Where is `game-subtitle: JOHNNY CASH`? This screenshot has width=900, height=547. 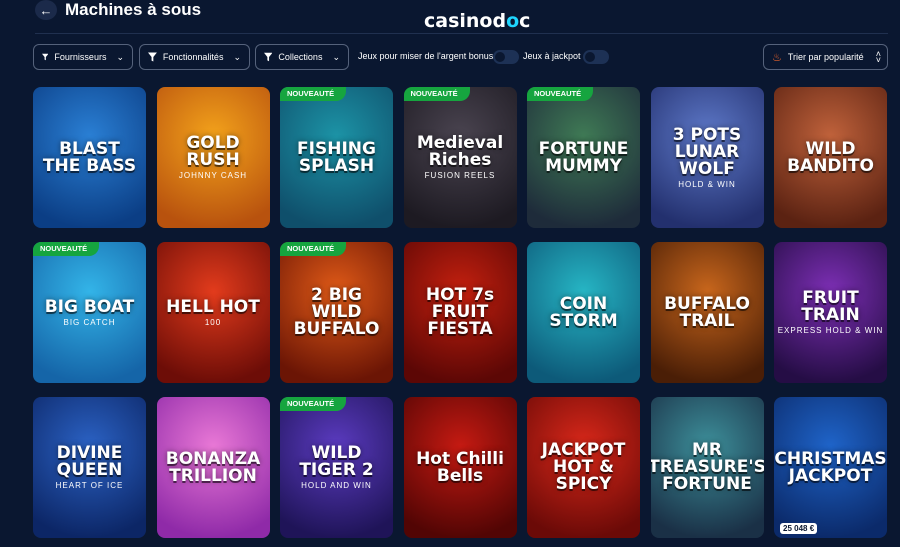 game-subtitle: JOHNNY CASH is located at coordinates (213, 175).